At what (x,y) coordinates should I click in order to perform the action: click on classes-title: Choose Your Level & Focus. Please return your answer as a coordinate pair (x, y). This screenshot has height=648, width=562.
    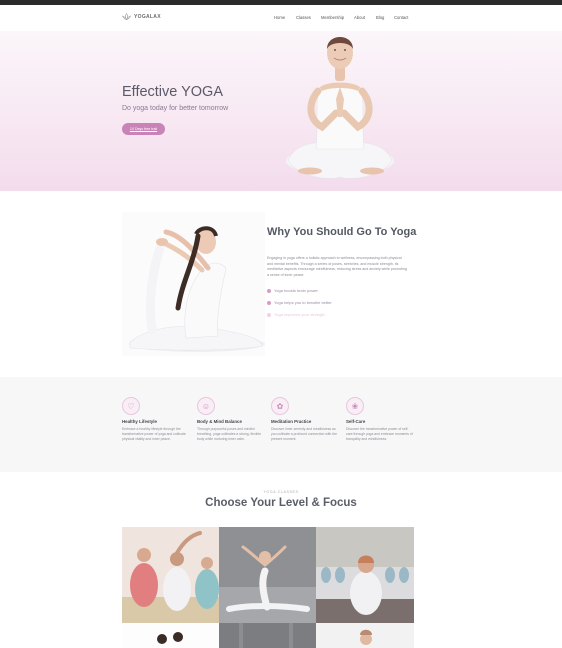
    Looking at the image, I should click on (281, 503).